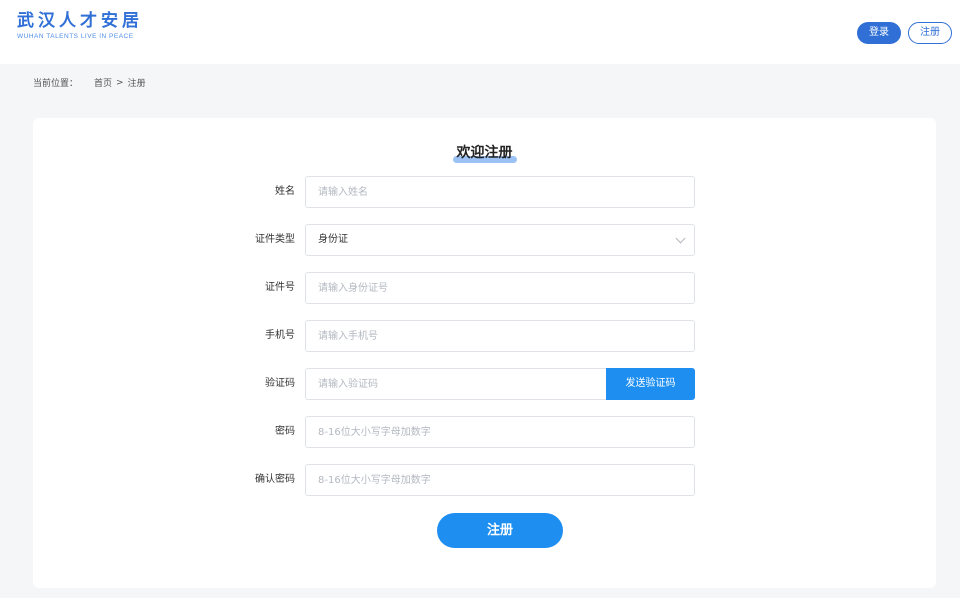  I want to click on logo-chinese-text: 武汉人才安居, so click(80, 21).